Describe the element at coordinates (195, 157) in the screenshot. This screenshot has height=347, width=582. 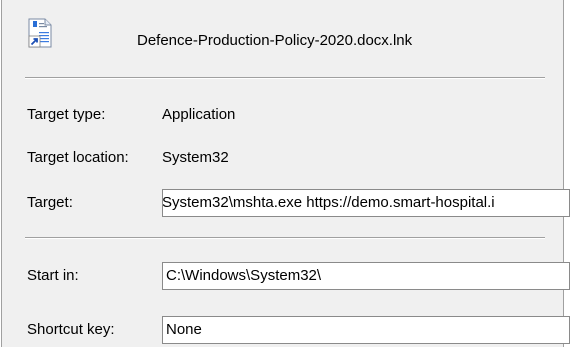
I see `target-location-value: System32` at that location.